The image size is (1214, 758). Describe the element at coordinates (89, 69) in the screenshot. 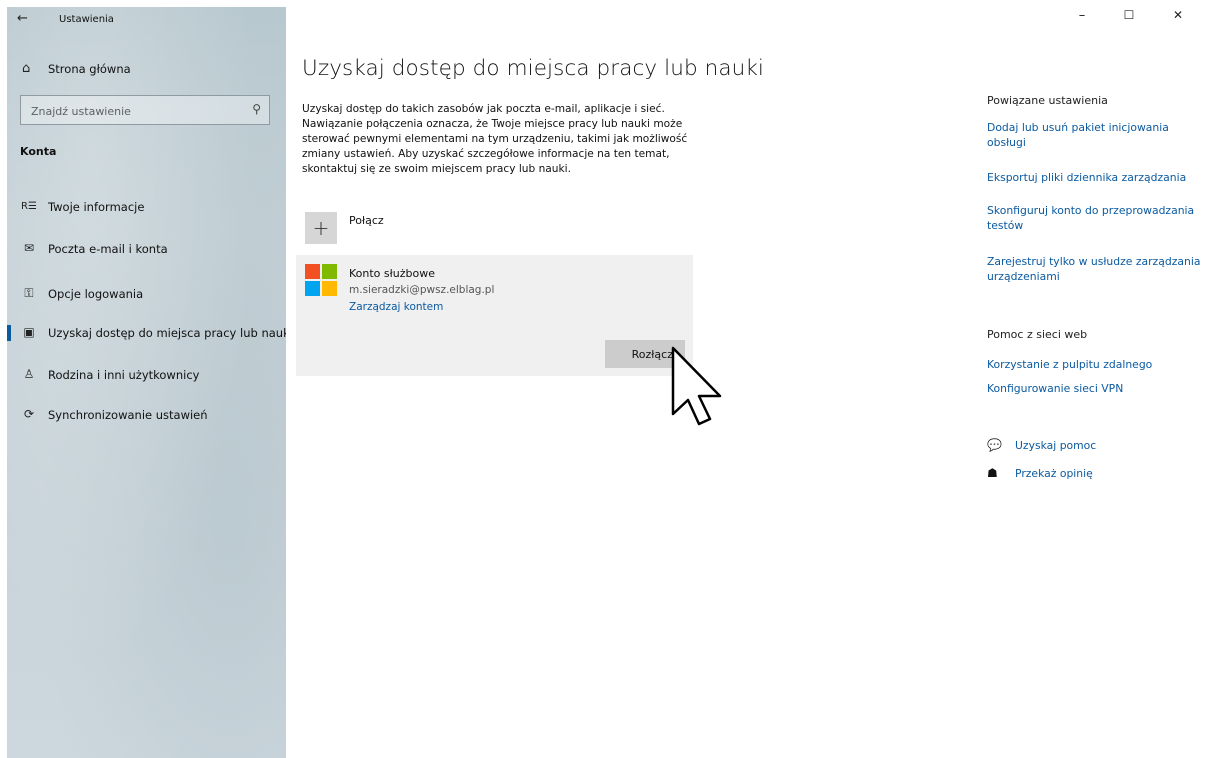

I see `nav-home-label: Strona główna` at that location.